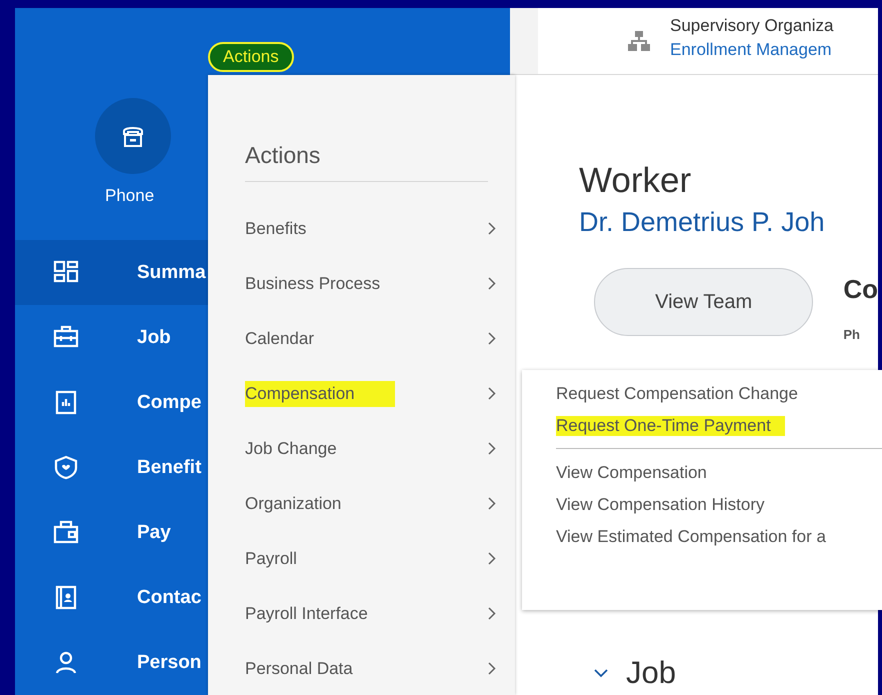 The image size is (882, 695). Describe the element at coordinates (129, 196) in the screenshot. I see `phone-label: Phone` at that location.